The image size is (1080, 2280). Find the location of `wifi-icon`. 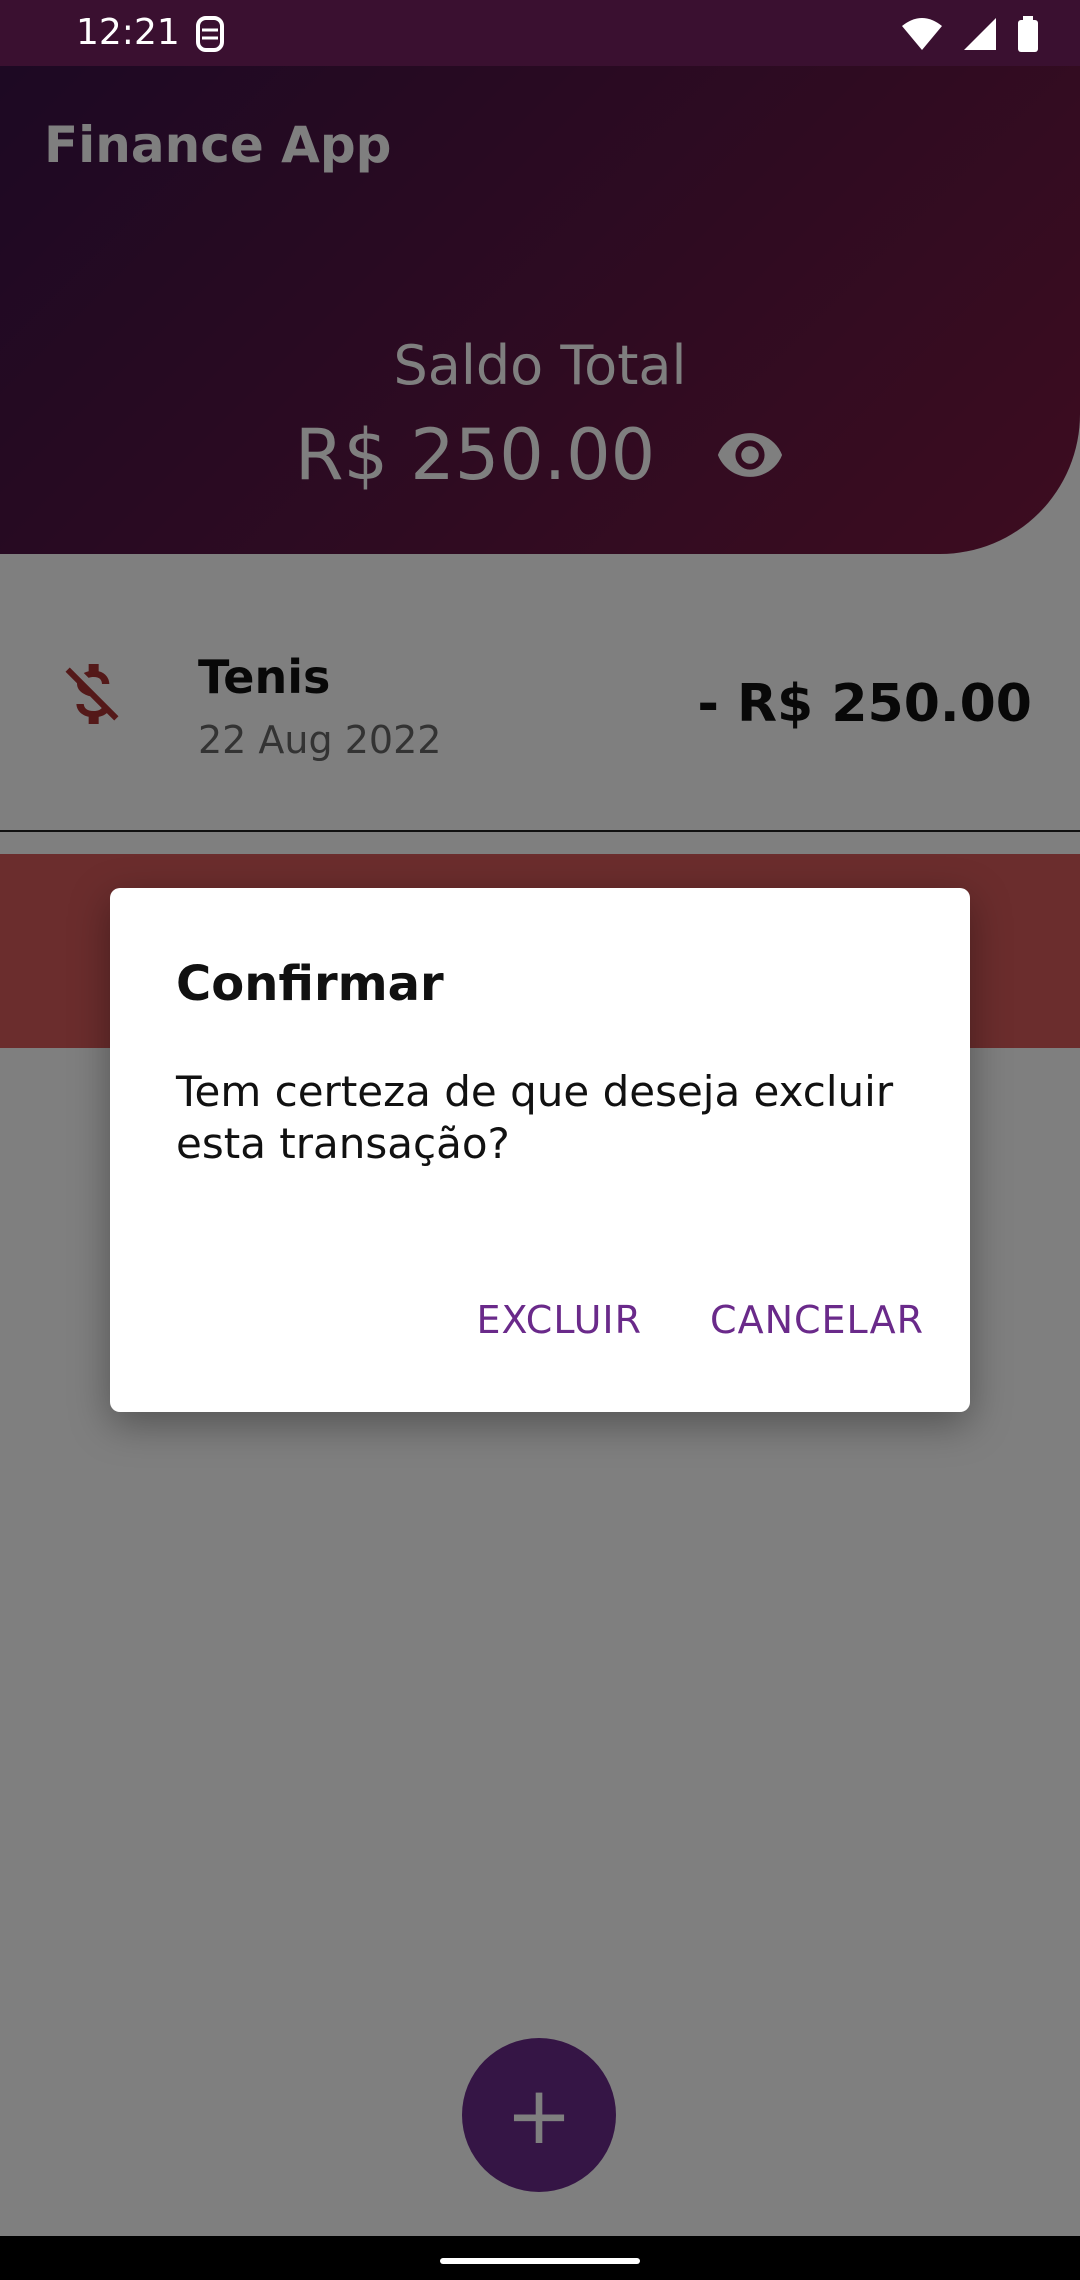

wifi-icon is located at coordinates (922, 36).